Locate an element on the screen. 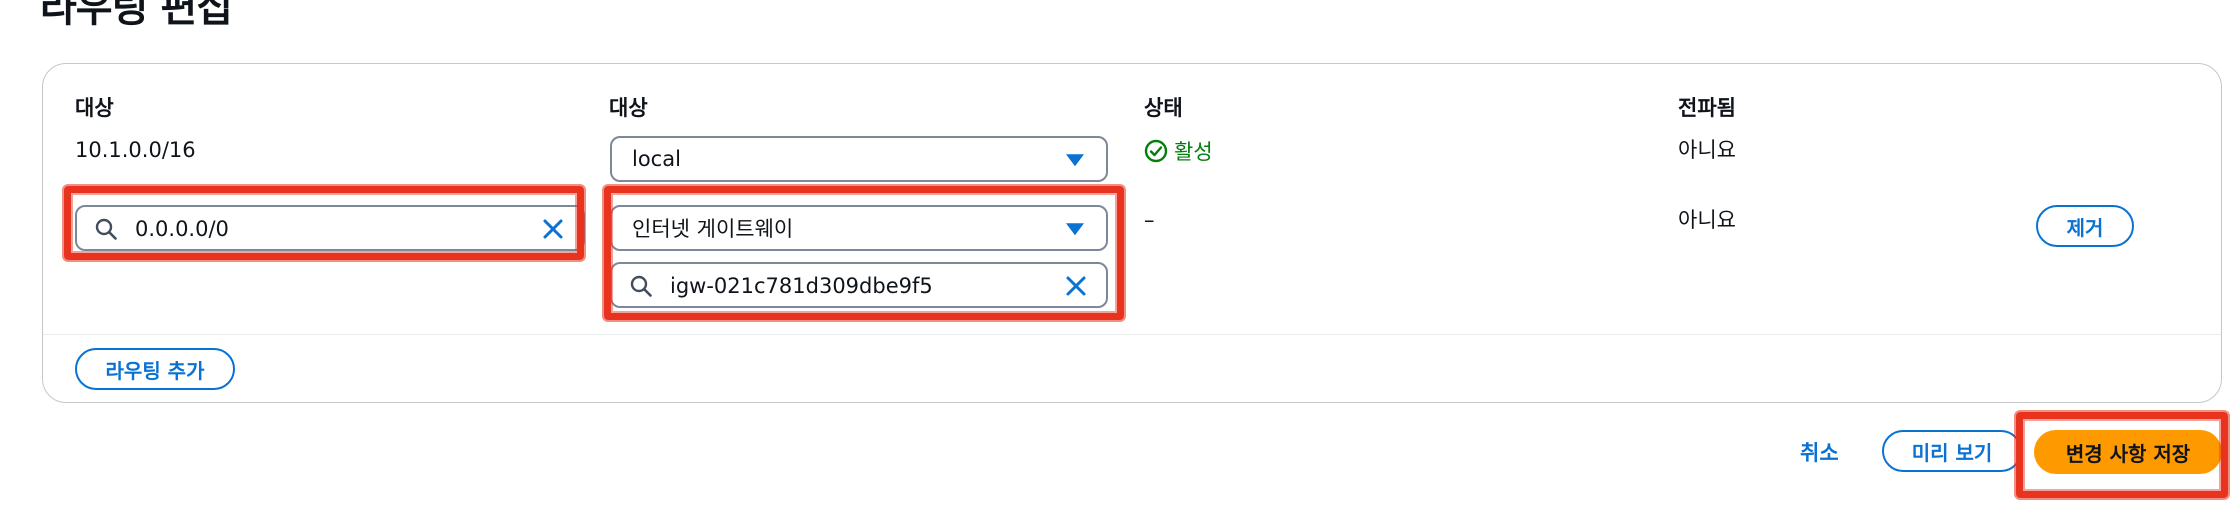  preview-button: 미리 보기 is located at coordinates (1952, 451).